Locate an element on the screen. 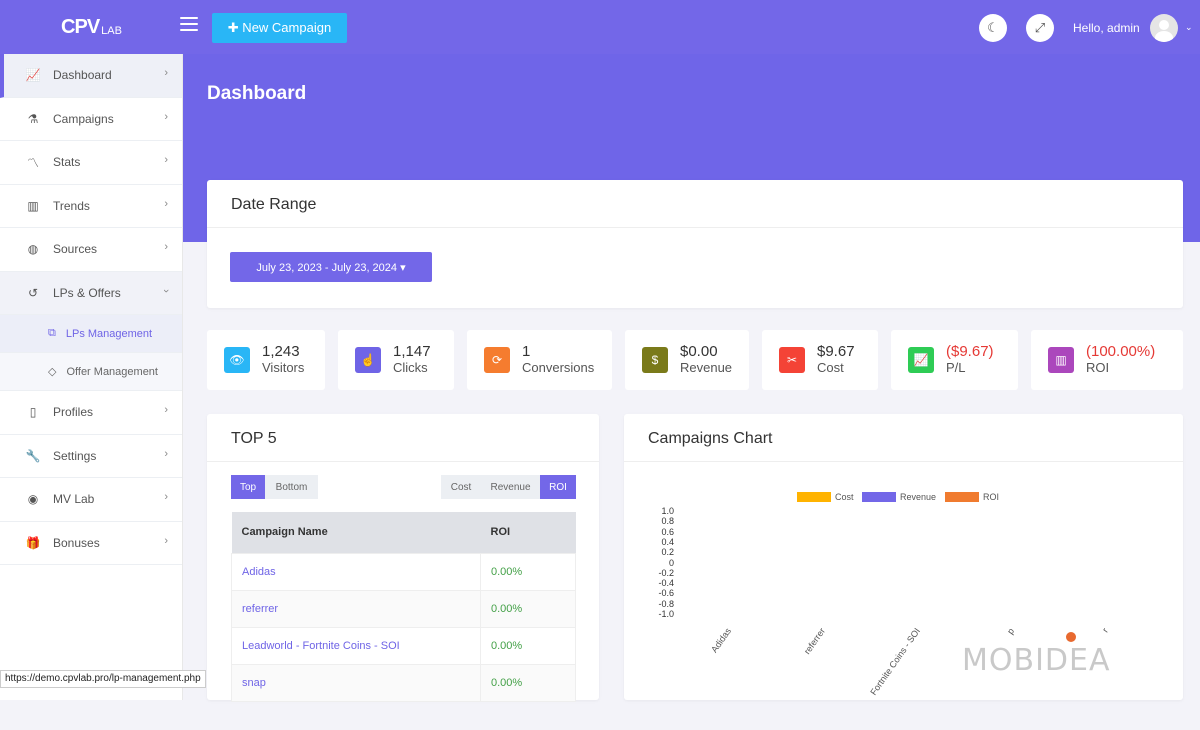  sidebar-item-dashboard: 📈 Dashboard › is located at coordinates (91, 76).